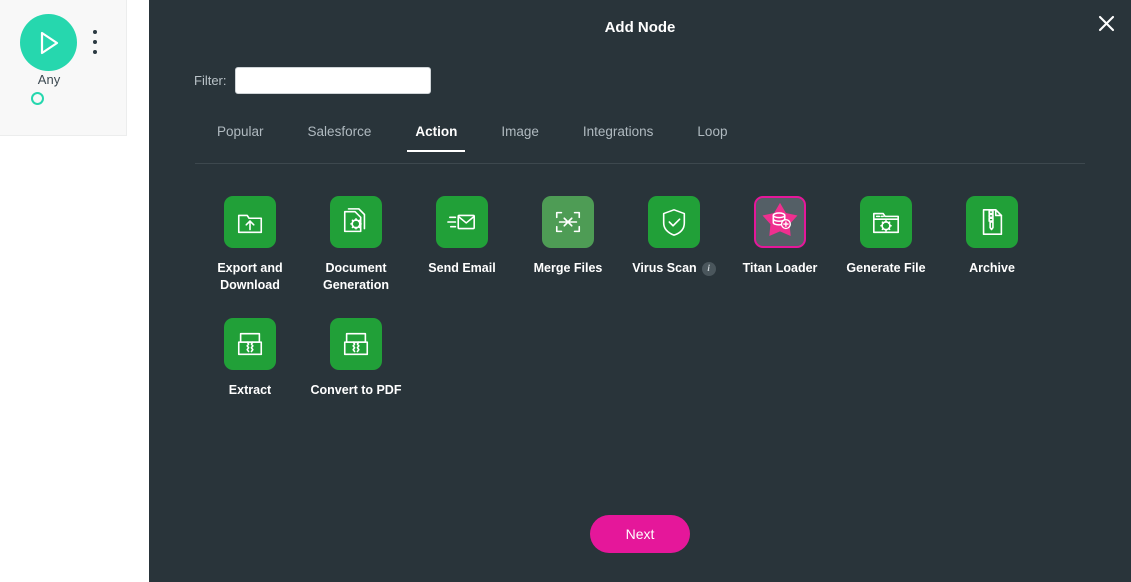 This screenshot has height=582, width=1131. I want to click on node-option-convert-to-pdf: Convert to PDF, so click(356, 358).